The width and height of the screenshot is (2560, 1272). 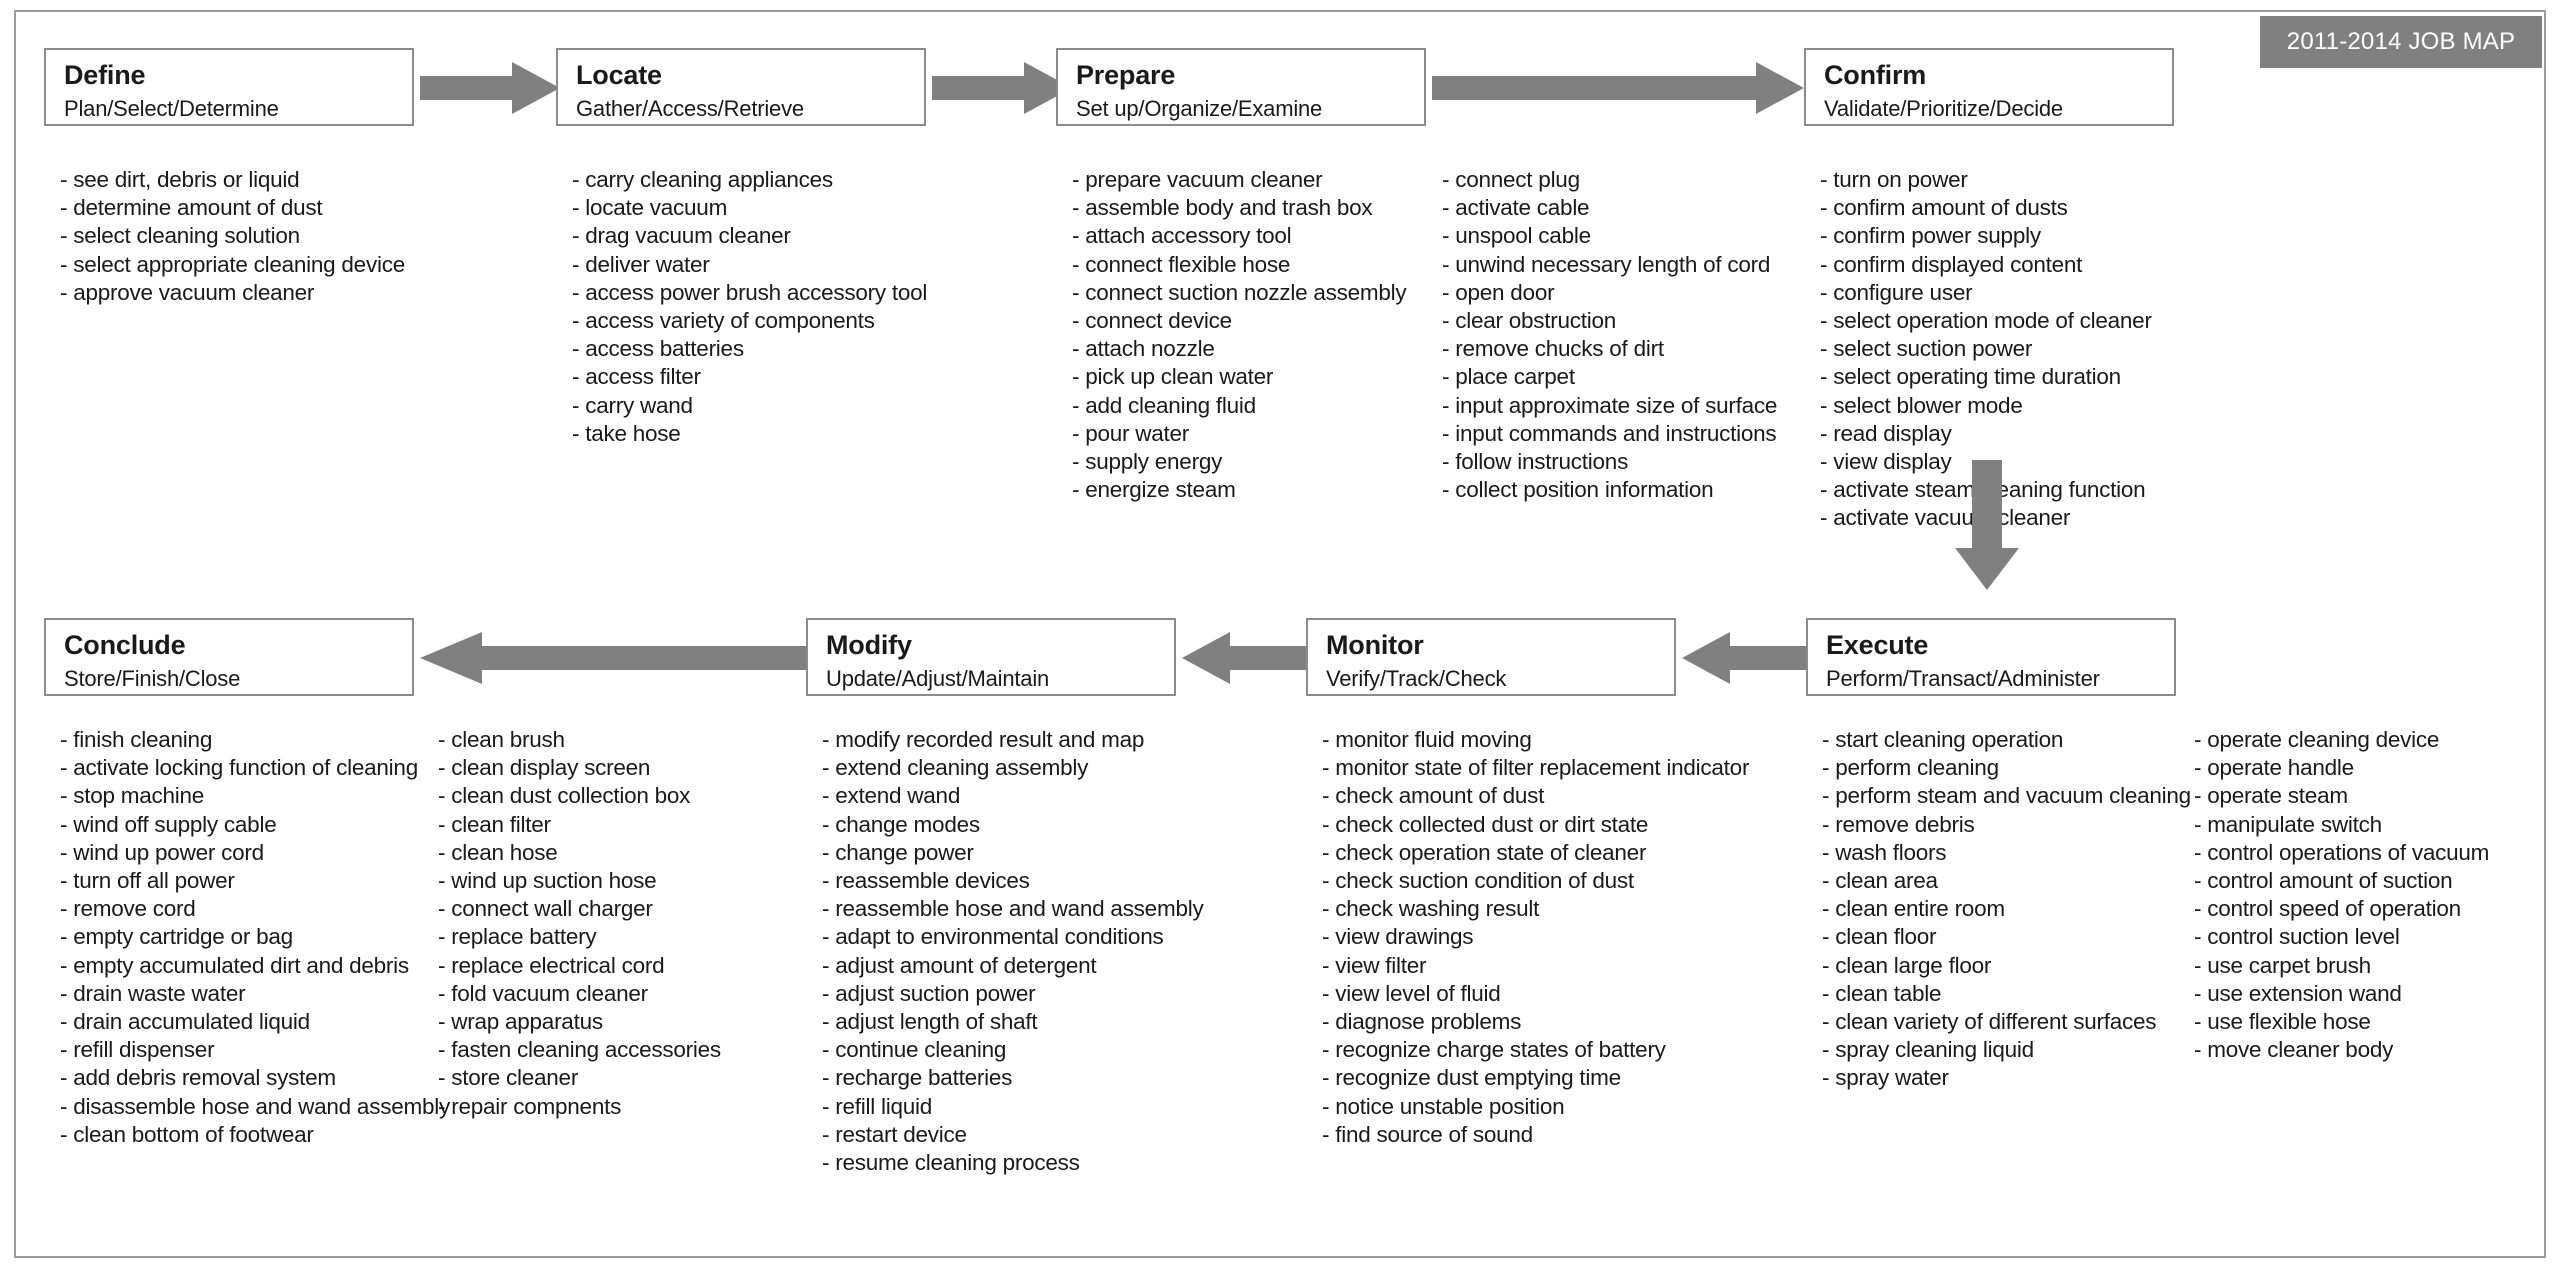 I want to click on stage-subtitle-conclude: Store/Finish/Close, so click(x=152, y=679).